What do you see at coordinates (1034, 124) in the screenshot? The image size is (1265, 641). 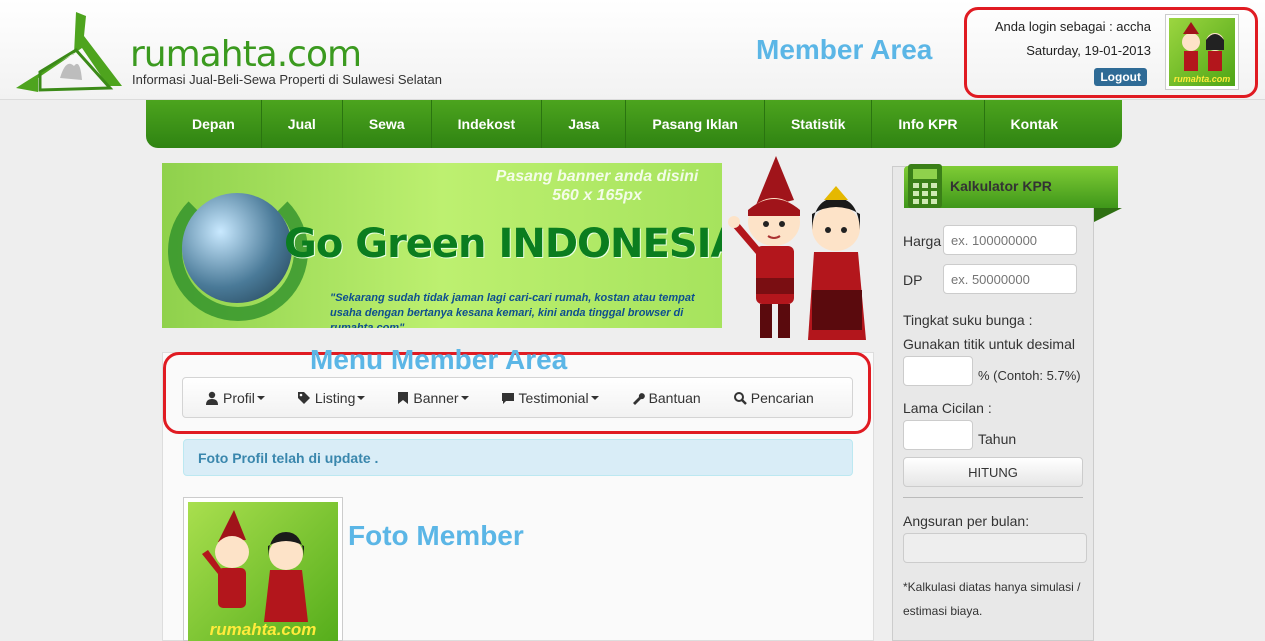 I see `nav-item-kontak: Kontak` at bounding box center [1034, 124].